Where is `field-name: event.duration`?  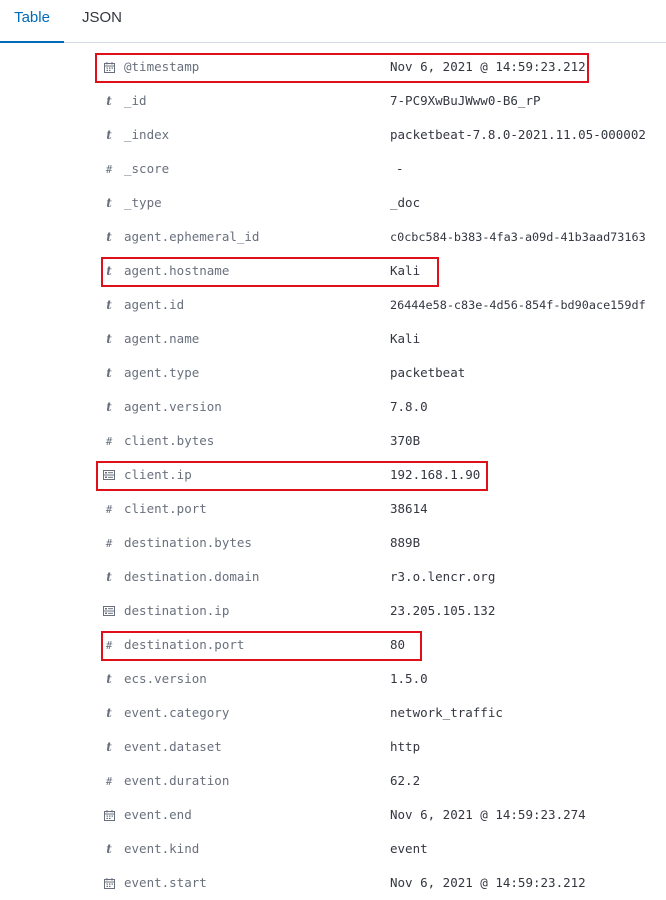
field-name: event.duration is located at coordinates (177, 780).